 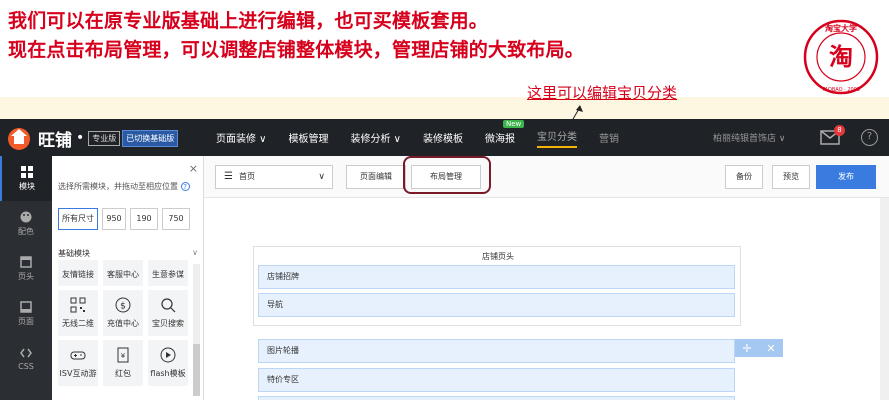 I want to click on header-icon, so click(x=26, y=261).